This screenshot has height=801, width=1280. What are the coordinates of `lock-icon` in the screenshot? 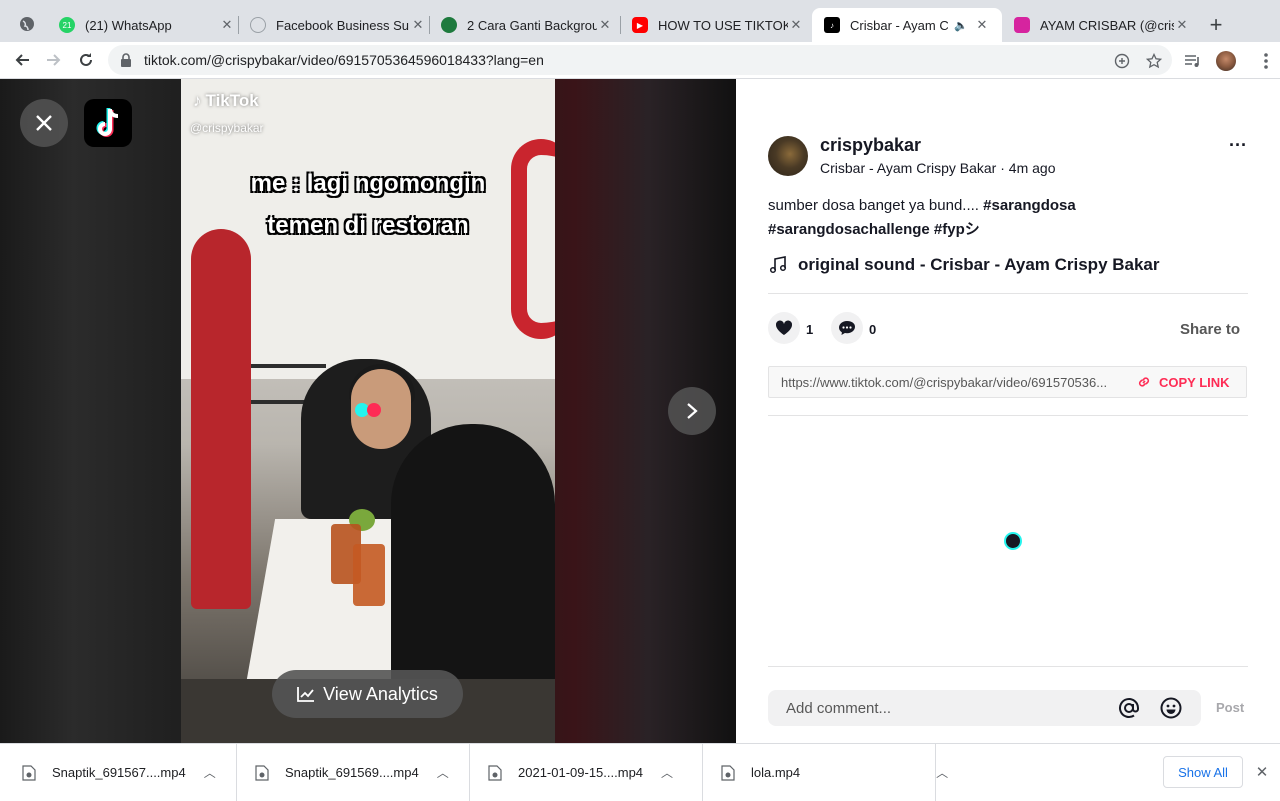 It's located at (126, 60).